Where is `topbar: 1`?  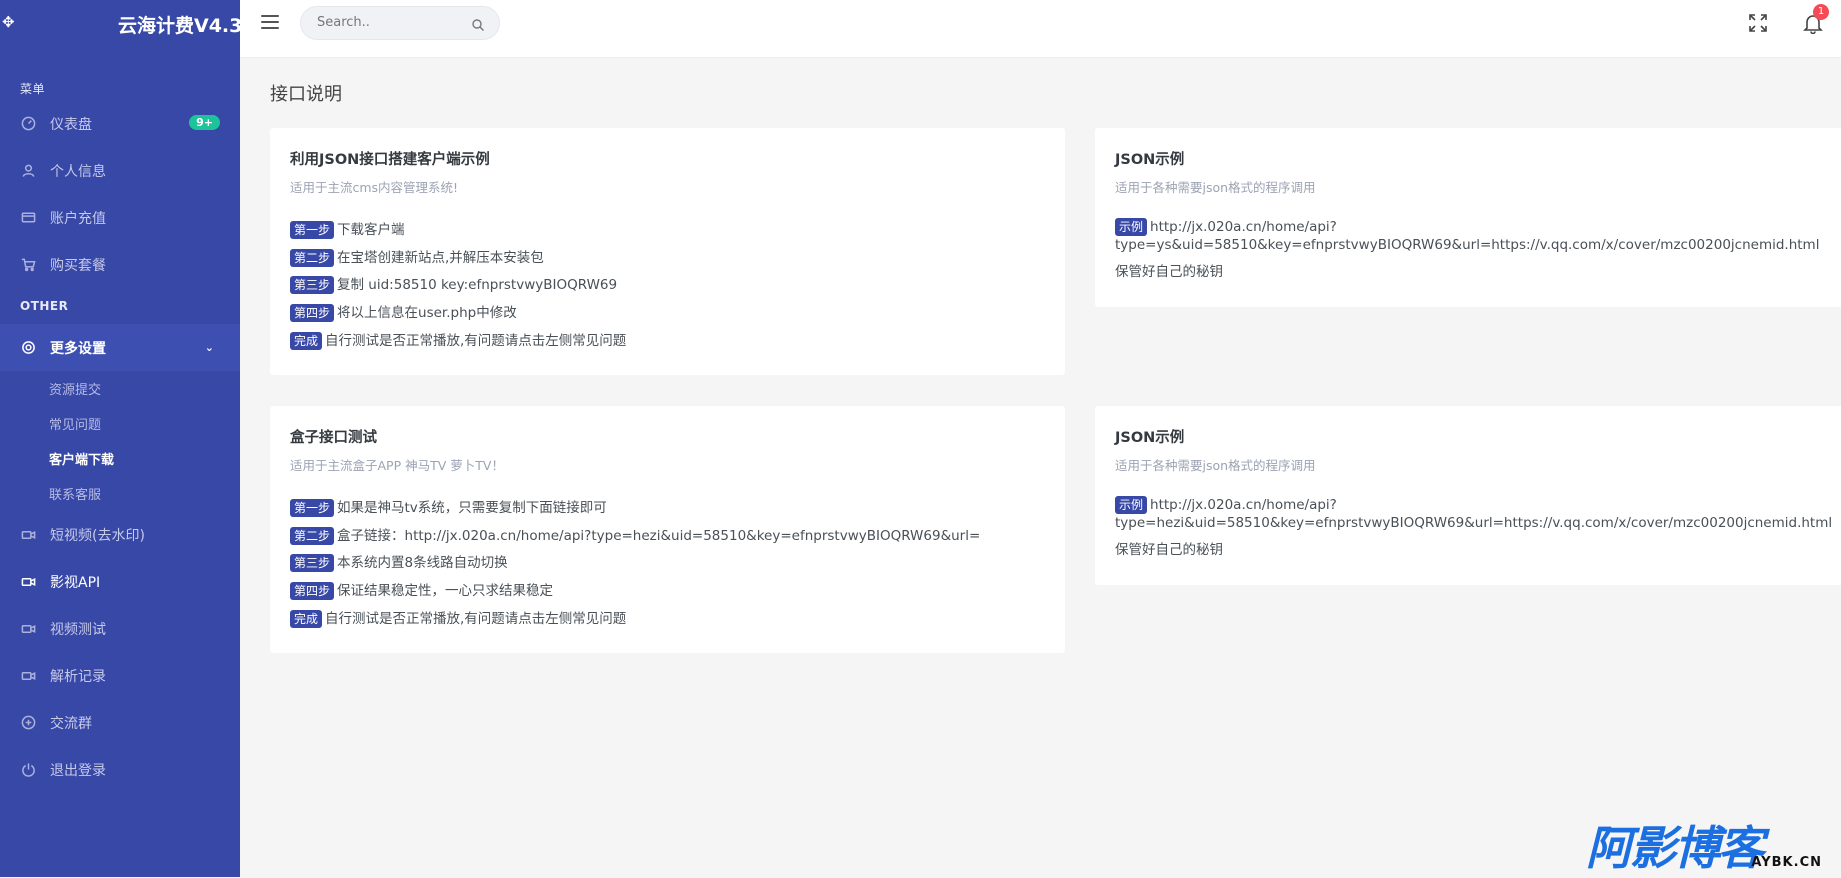 topbar: 1 is located at coordinates (1040, 29).